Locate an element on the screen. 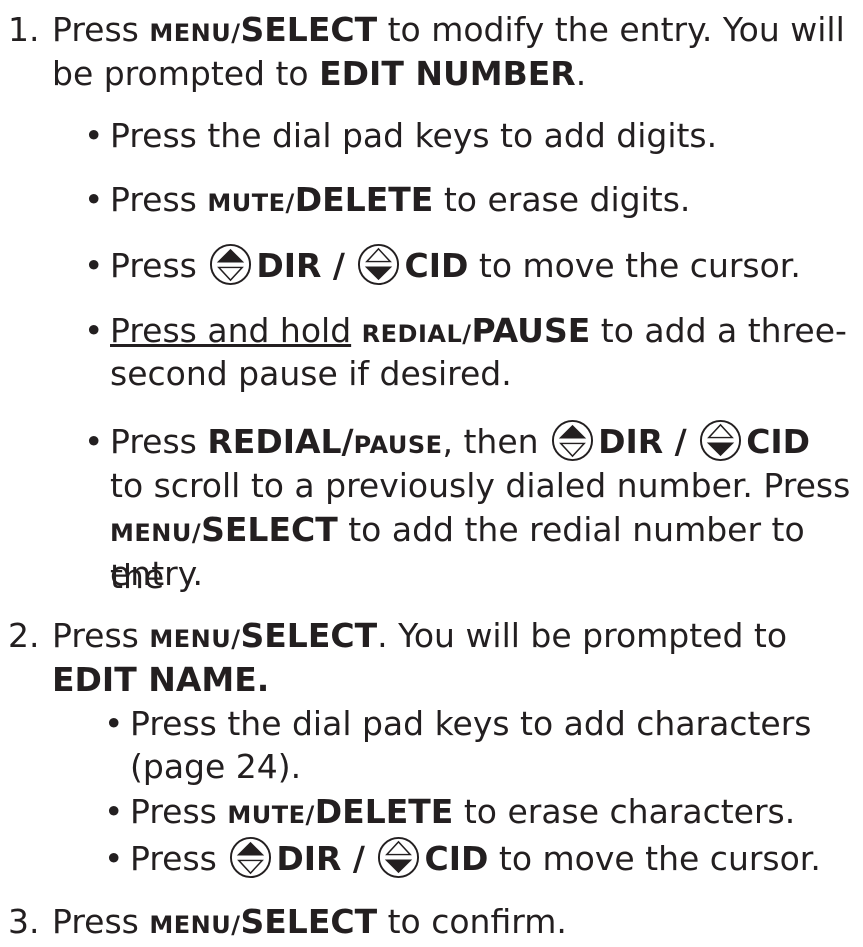  bullet-text-underlined: Press and hold is located at coordinates (231, 330).